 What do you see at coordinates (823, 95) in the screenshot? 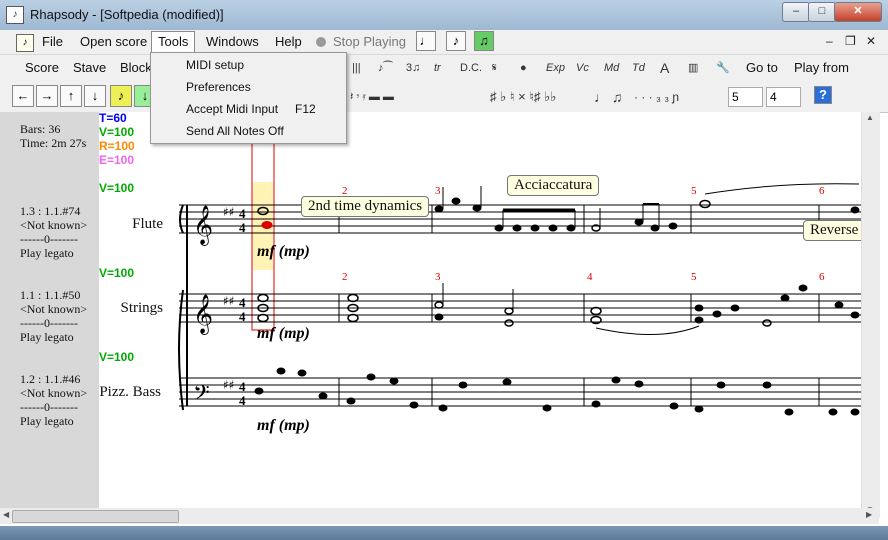
I see `help-icon: ?` at bounding box center [823, 95].